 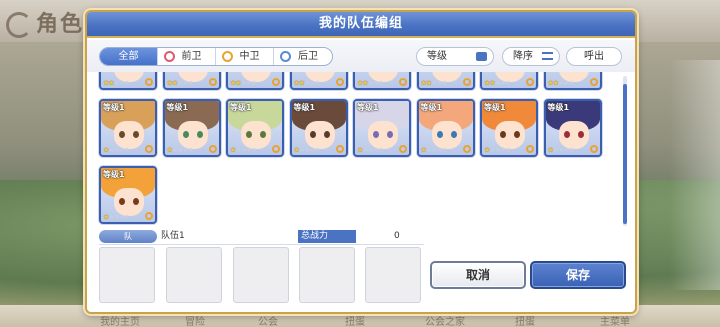 What do you see at coordinates (195, 320) in the screenshot?
I see `bottom-nav-item: 冒险` at bounding box center [195, 320].